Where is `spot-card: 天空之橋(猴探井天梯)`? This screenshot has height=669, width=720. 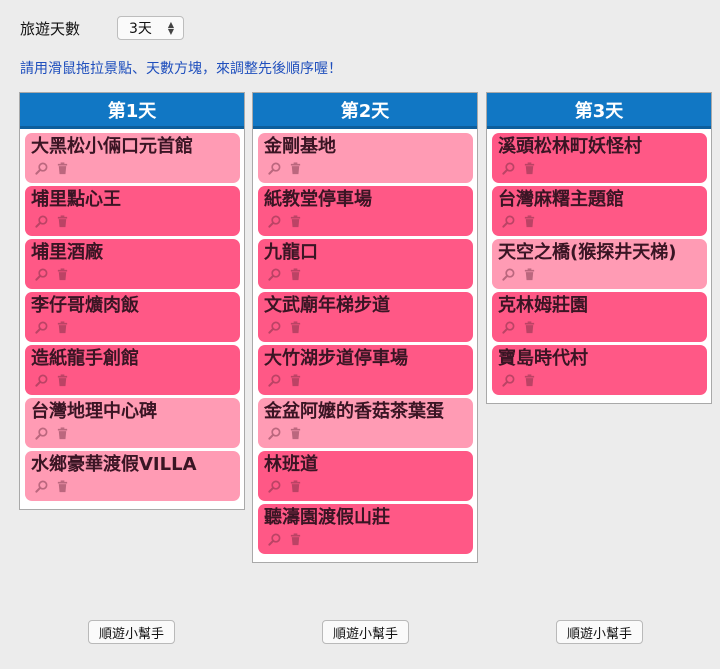
spot-card: 天空之橋(猴探井天梯) is located at coordinates (599, 264).